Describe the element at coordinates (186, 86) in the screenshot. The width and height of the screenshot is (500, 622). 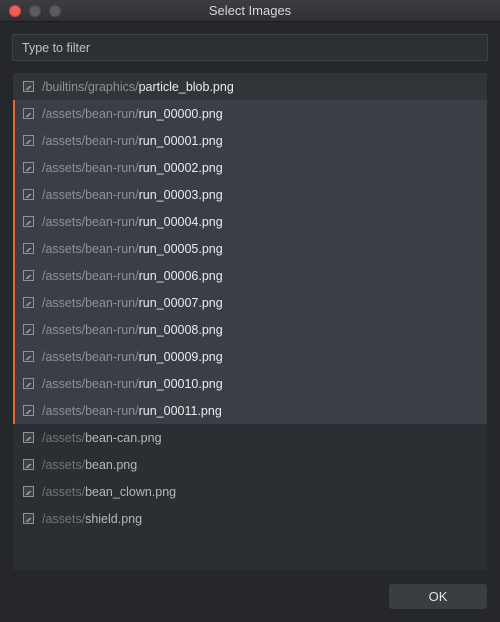
I see `item-filename: particle_blob.png` at that location.